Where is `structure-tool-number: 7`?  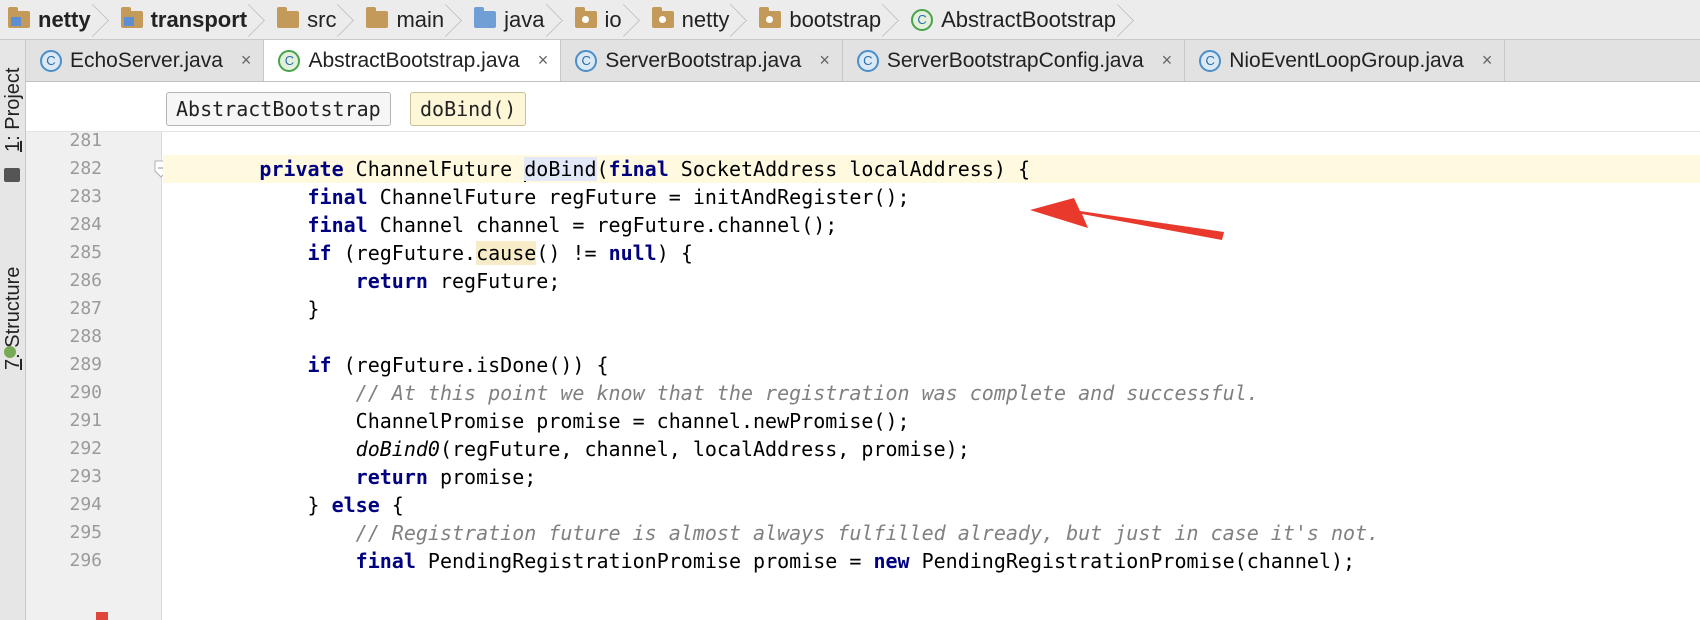 structure-tool-number: 7 is located at coordinates (13, 364).